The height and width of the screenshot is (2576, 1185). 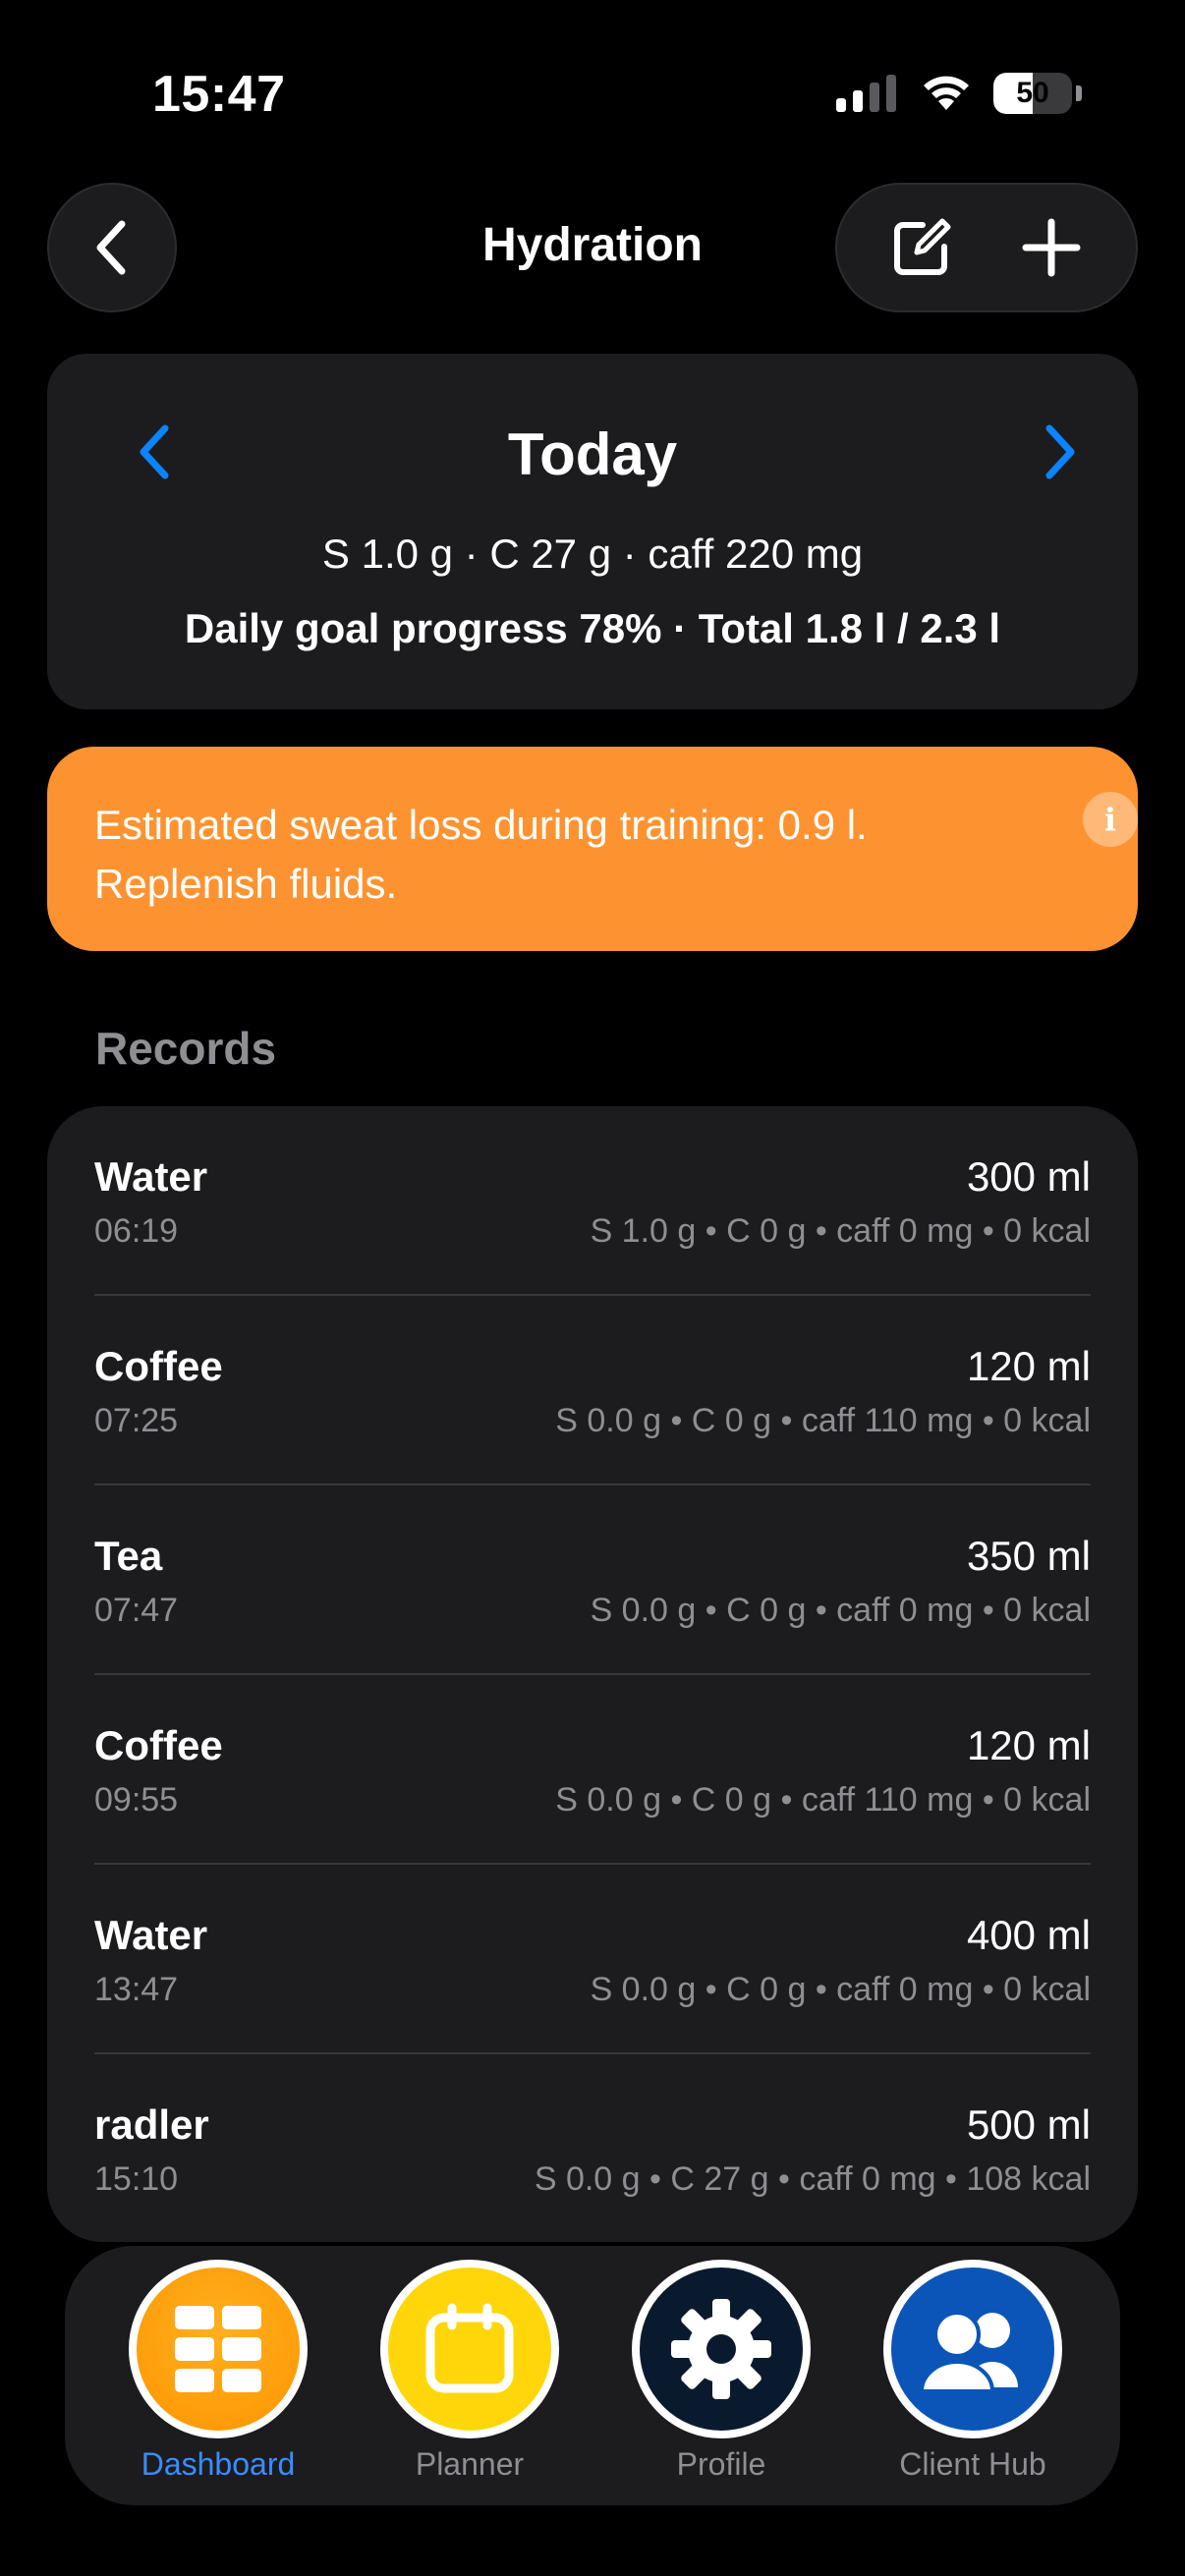 I want to click on record-time: 15:10, so click(x=136, y=2179).